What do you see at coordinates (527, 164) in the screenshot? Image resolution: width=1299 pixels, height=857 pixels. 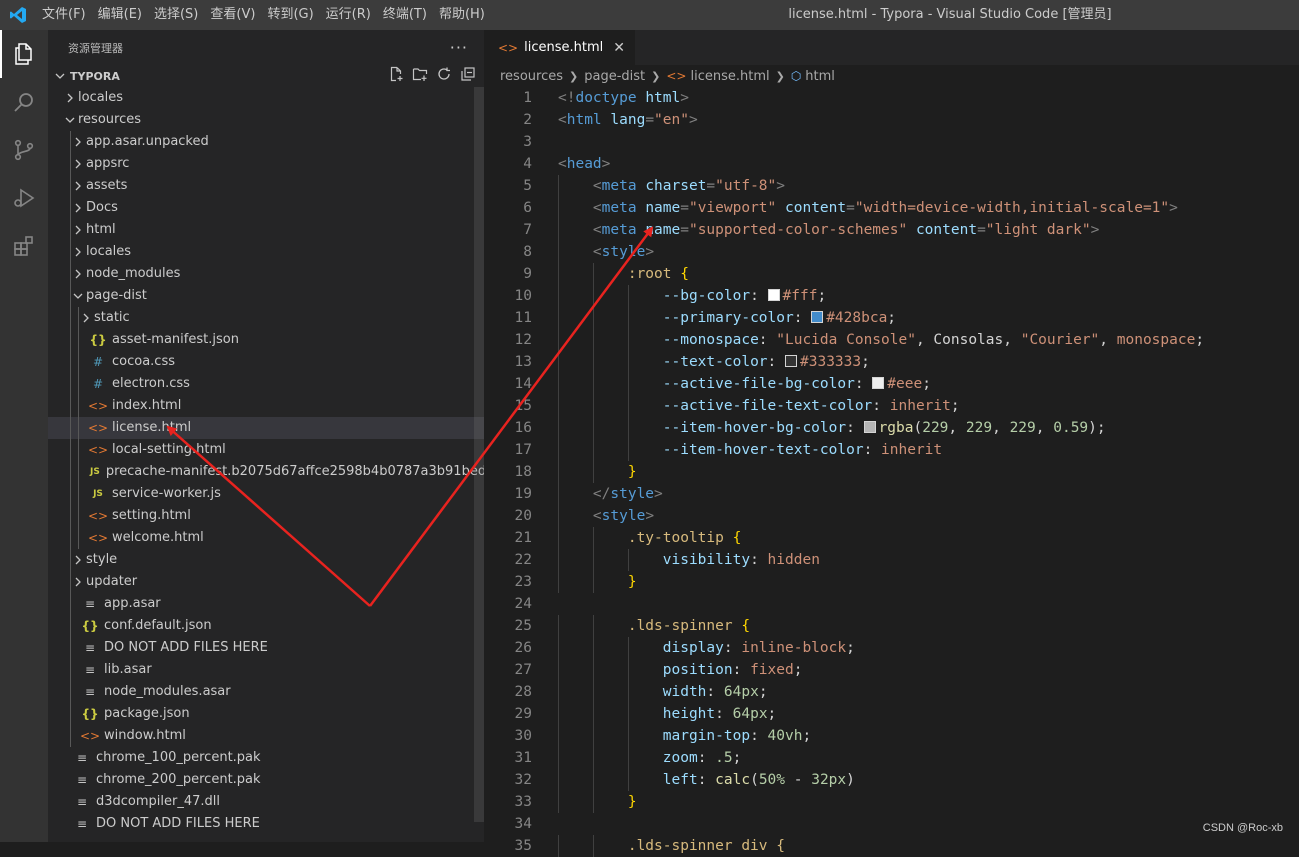 I see `line-number: 4` at bounding box center [527, 164].